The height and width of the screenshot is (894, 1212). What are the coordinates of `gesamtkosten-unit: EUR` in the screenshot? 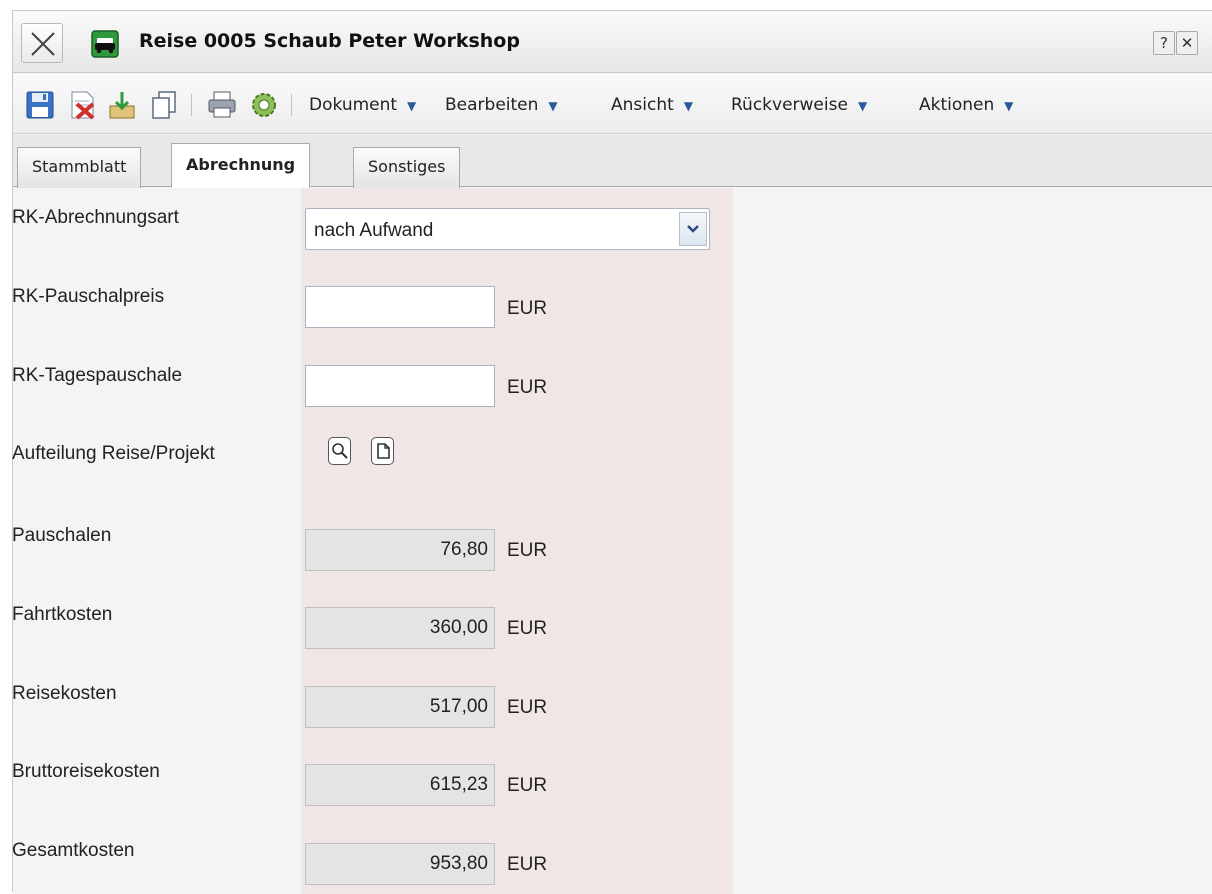 It's located at (527, 864).